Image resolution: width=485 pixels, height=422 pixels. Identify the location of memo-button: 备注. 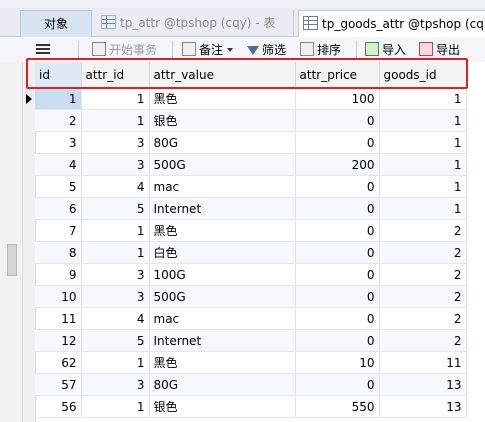
(208, 50).